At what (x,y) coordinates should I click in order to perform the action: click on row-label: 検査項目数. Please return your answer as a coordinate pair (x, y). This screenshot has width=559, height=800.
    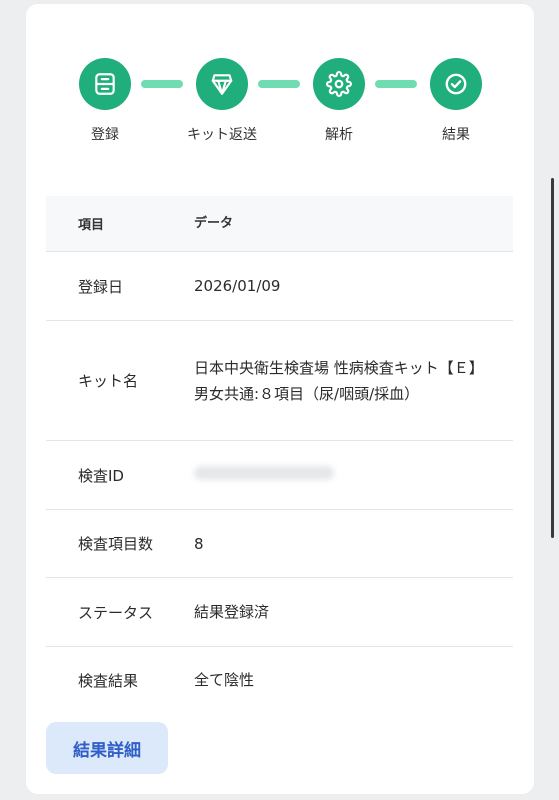
    Looking at the image, I should click on (116, 544).